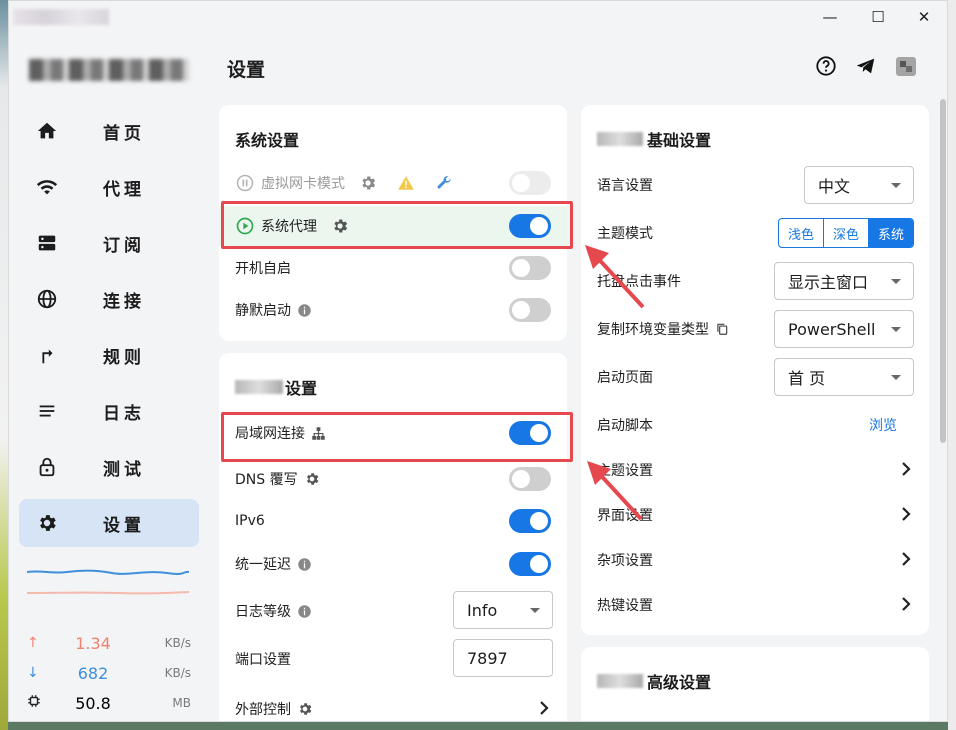 This screenshot has width=956, height=730. I want to click on theme-light-button: 浅色, so click(801, 233).